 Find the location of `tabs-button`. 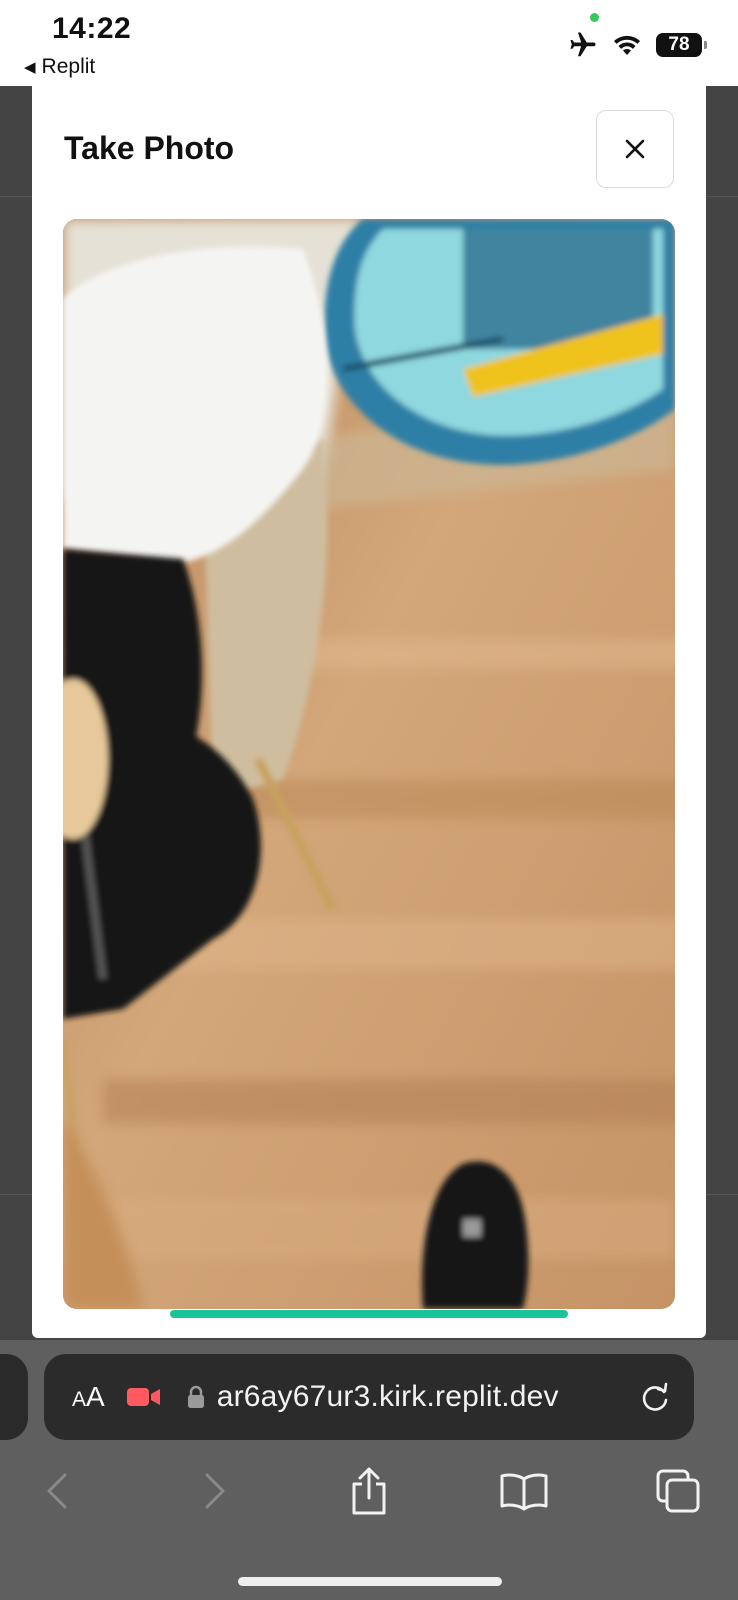

tabs-button is located at coordinates (678, 1491).